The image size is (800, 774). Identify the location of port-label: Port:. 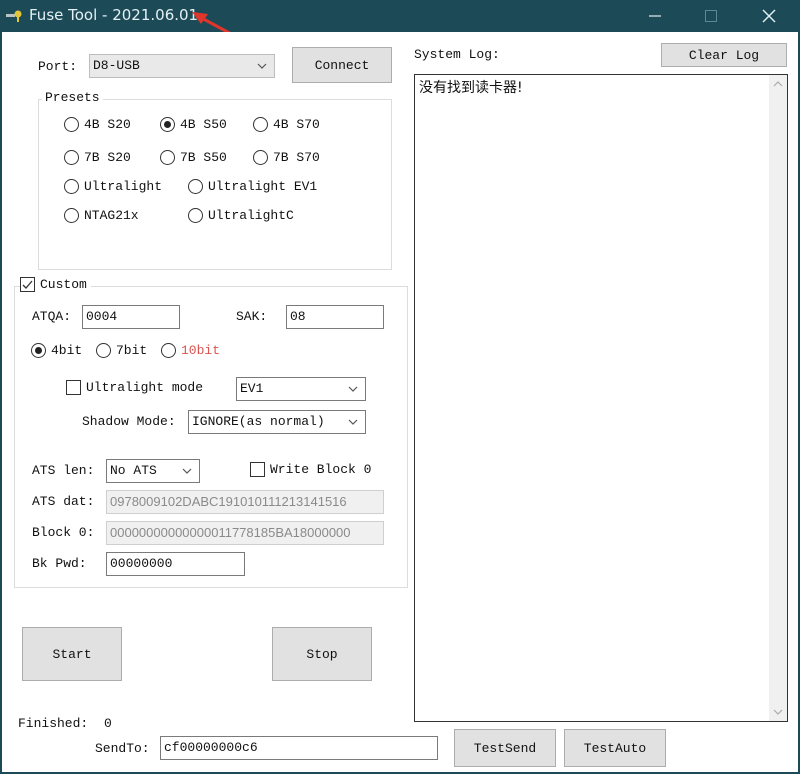
(58, 66).